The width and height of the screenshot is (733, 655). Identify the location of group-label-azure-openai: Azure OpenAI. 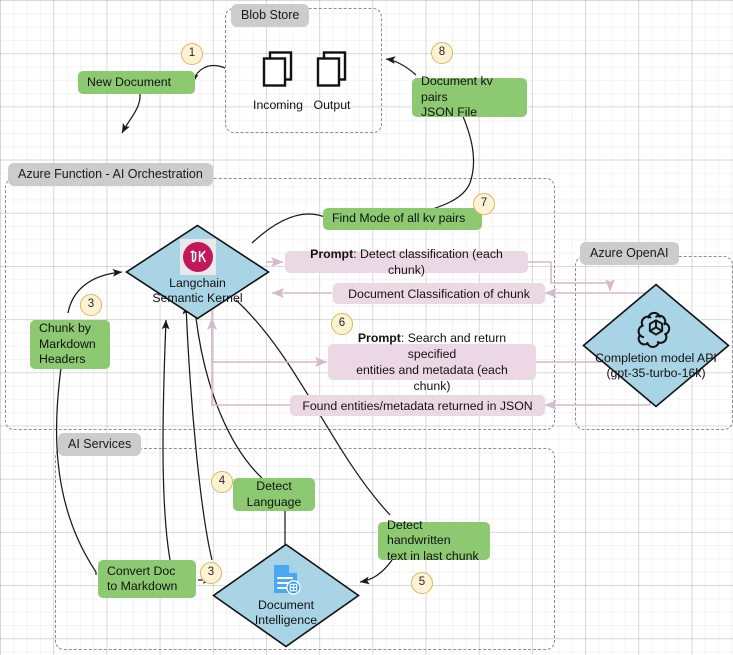
(629, 253).